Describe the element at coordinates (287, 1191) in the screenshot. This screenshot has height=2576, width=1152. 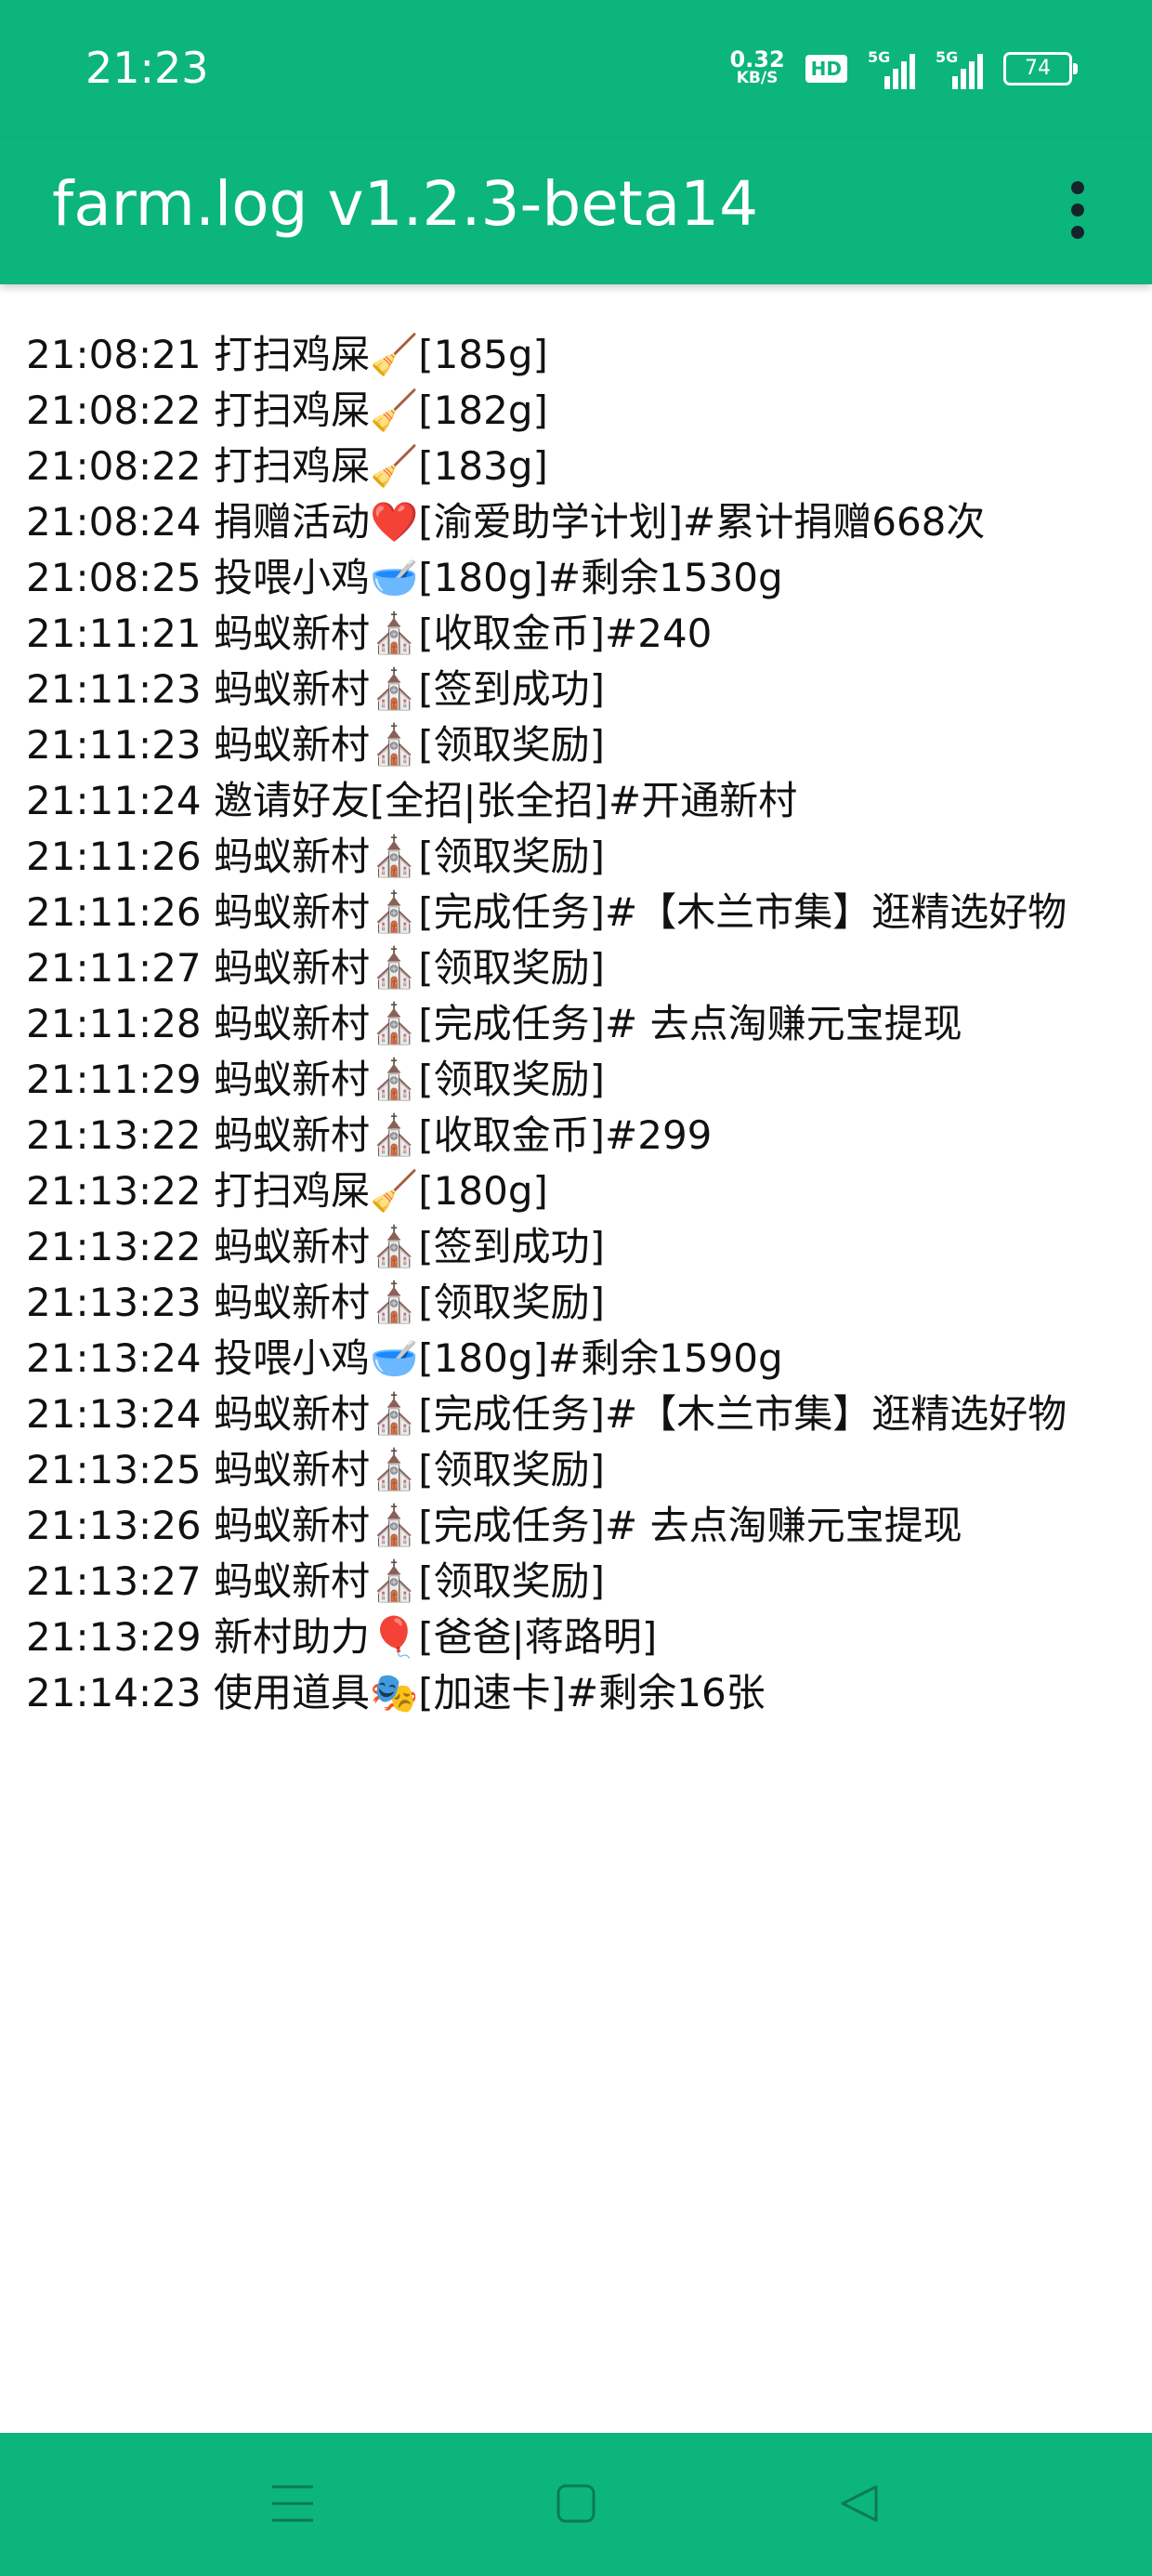
I see `log-line: 21:13:22 打扫鸡屎🧹[180g]` at that location.